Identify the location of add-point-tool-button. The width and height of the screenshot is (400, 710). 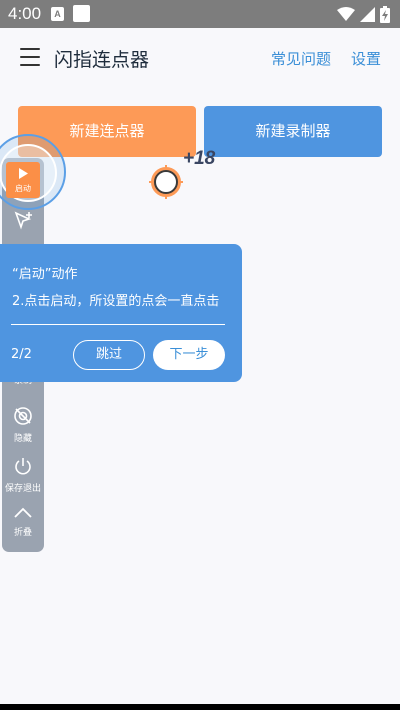
(23, 221).